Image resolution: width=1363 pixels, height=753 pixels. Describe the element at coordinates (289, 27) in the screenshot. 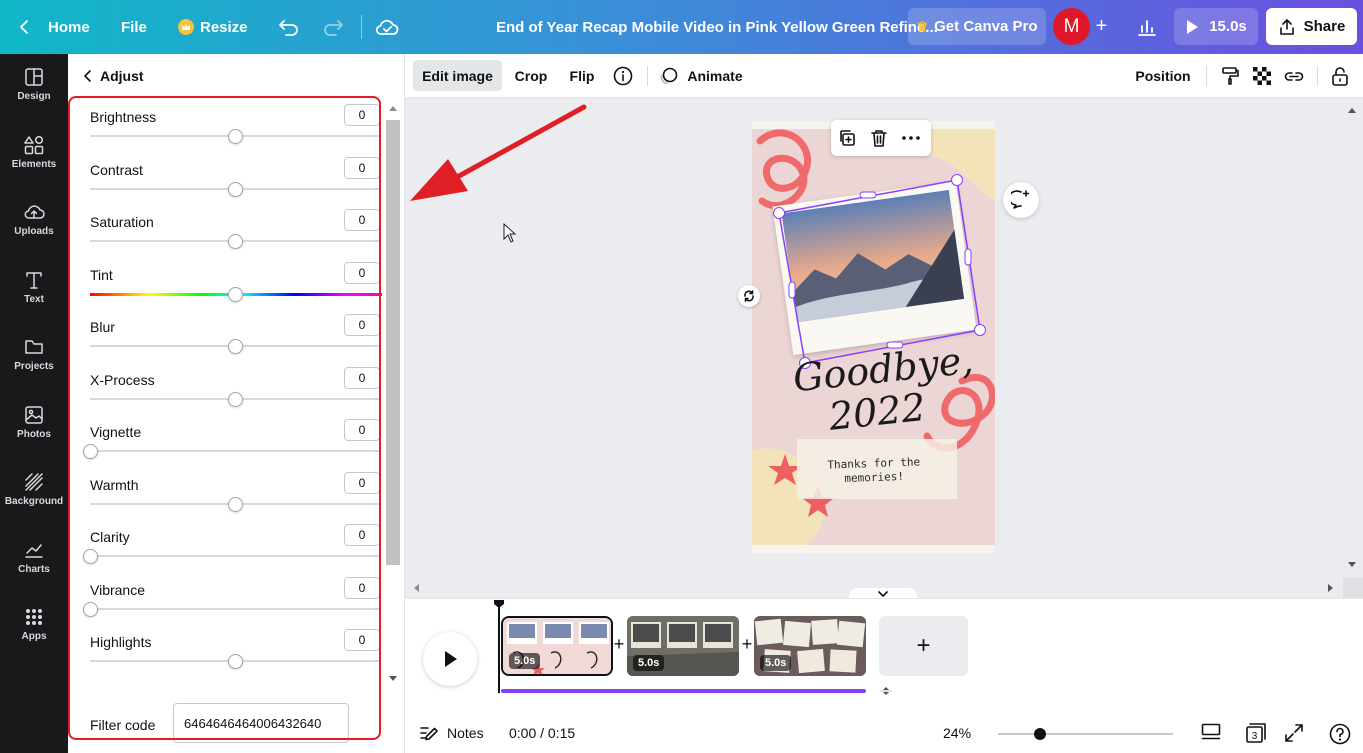

I see `undo-button` at that location.